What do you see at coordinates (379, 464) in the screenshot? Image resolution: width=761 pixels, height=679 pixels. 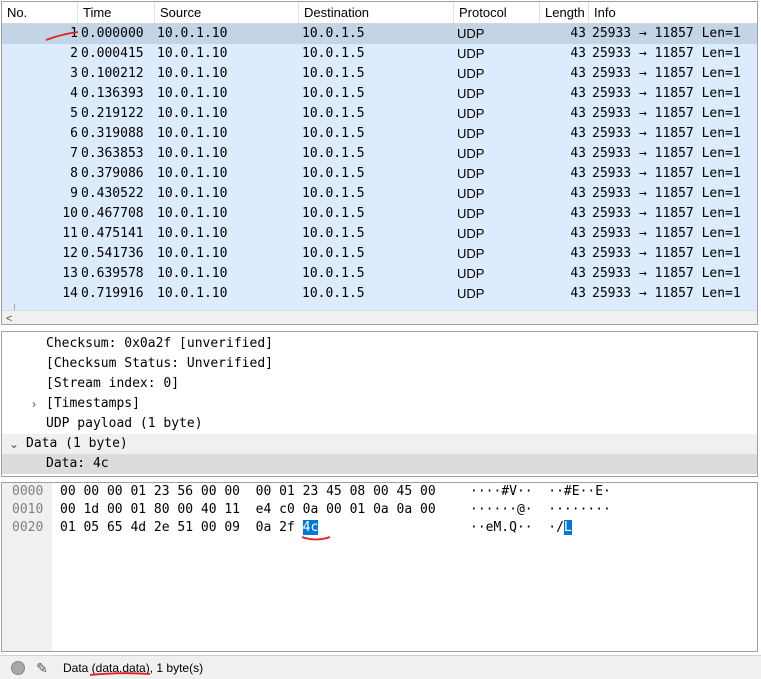 I see `detail-data-value: Data: 4c` at bounding box center [379, 464].